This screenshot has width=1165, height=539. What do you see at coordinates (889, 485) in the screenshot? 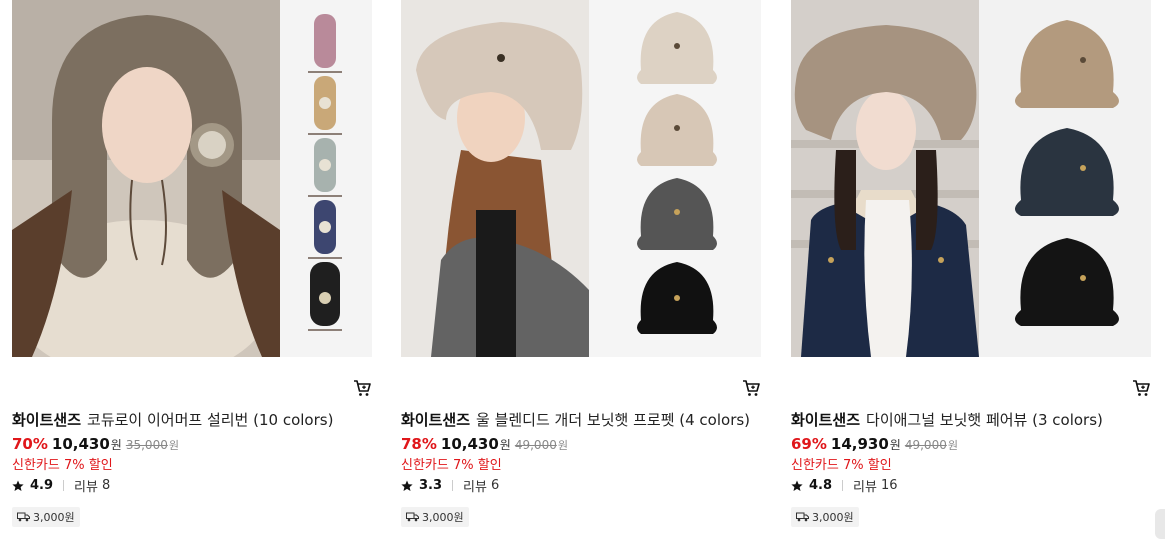
I see `review-count: 16` at bounding box center [889, 485].